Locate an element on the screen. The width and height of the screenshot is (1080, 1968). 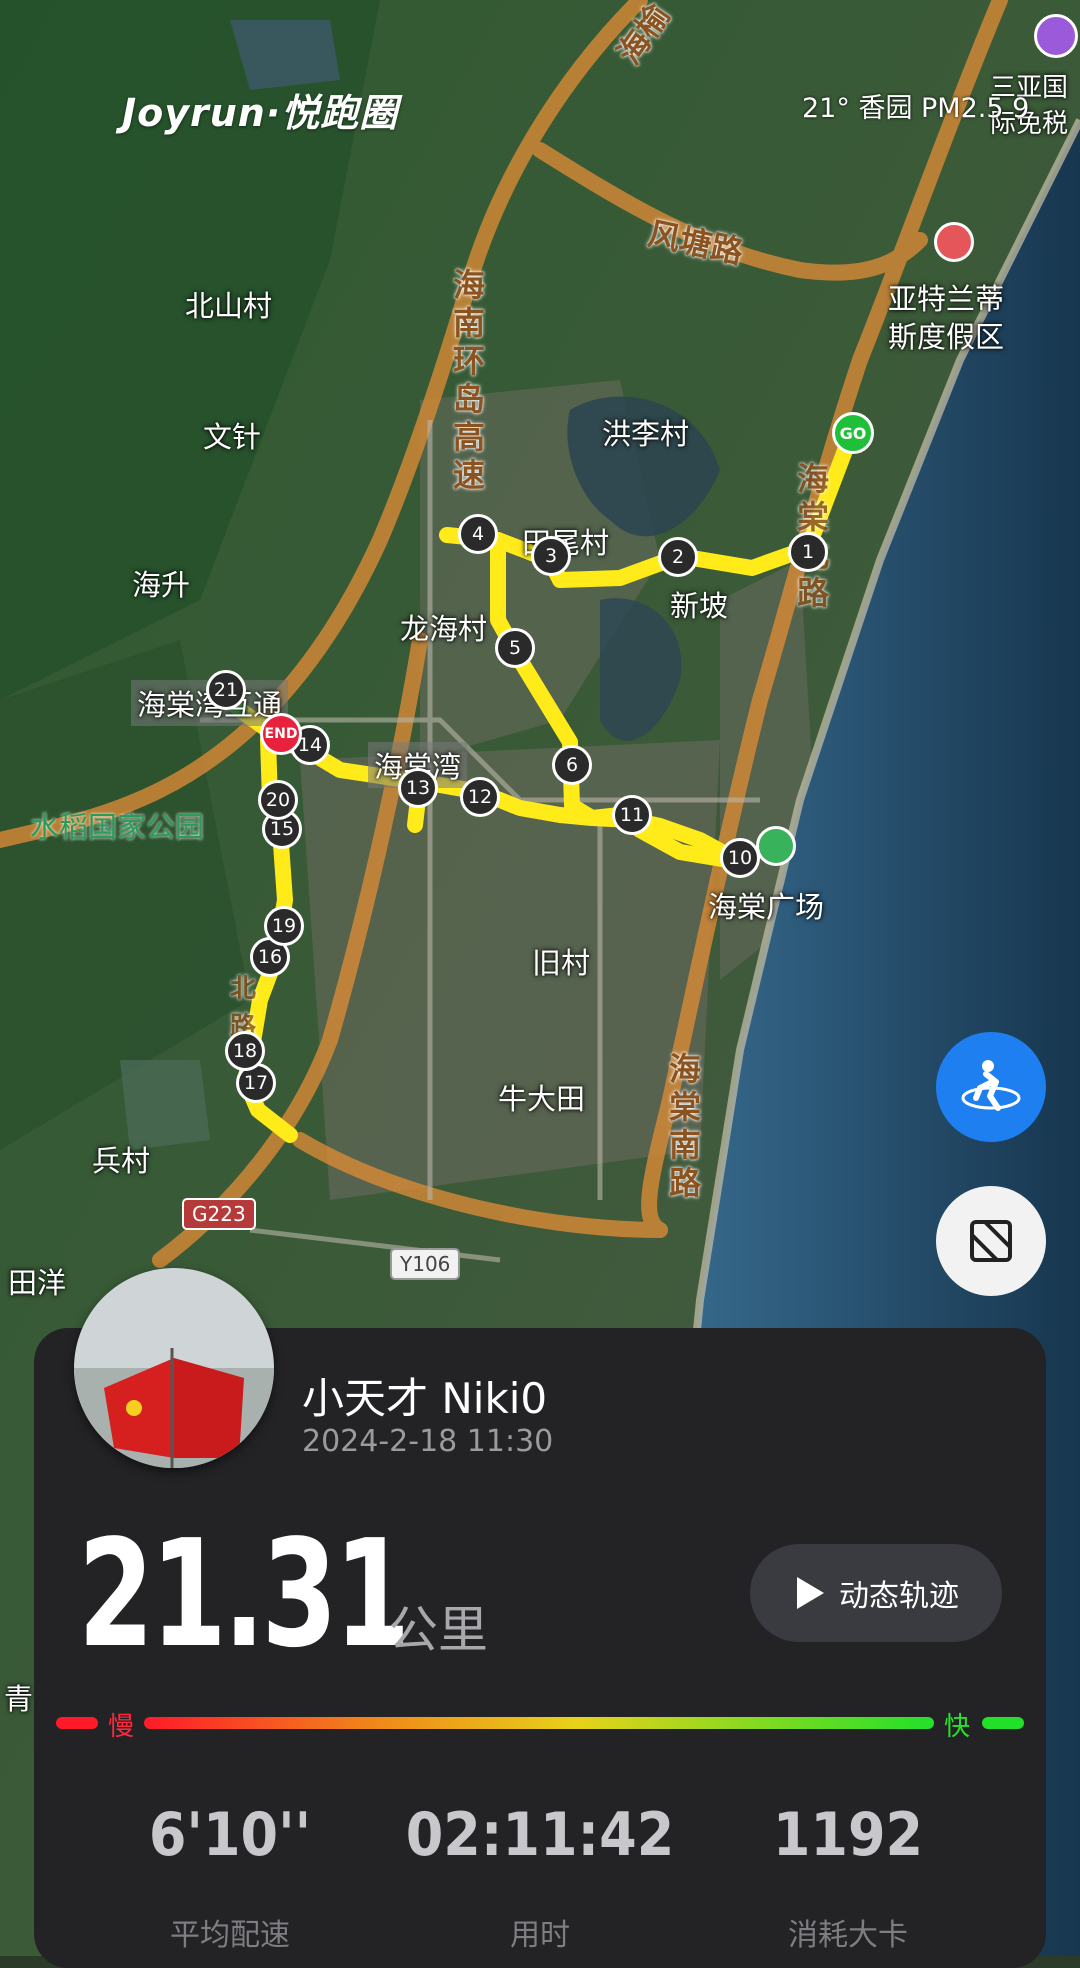
resort-pin-icon is located at coordinates (954, 242).